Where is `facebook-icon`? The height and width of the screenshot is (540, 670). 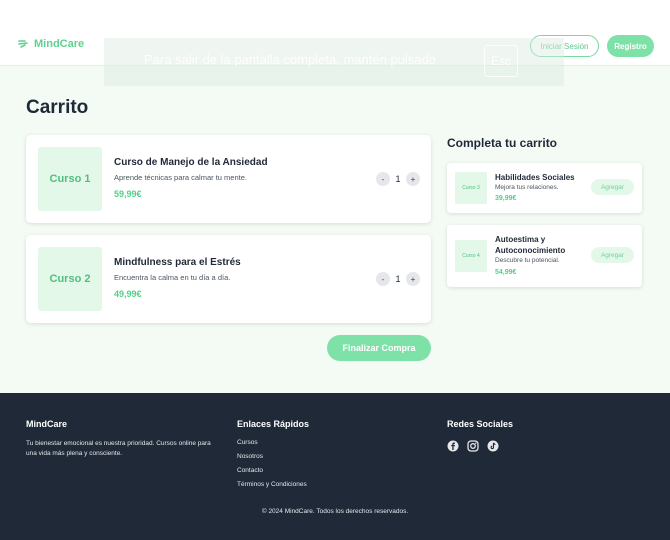
facebook-icon is located at coordinates (453, 445).